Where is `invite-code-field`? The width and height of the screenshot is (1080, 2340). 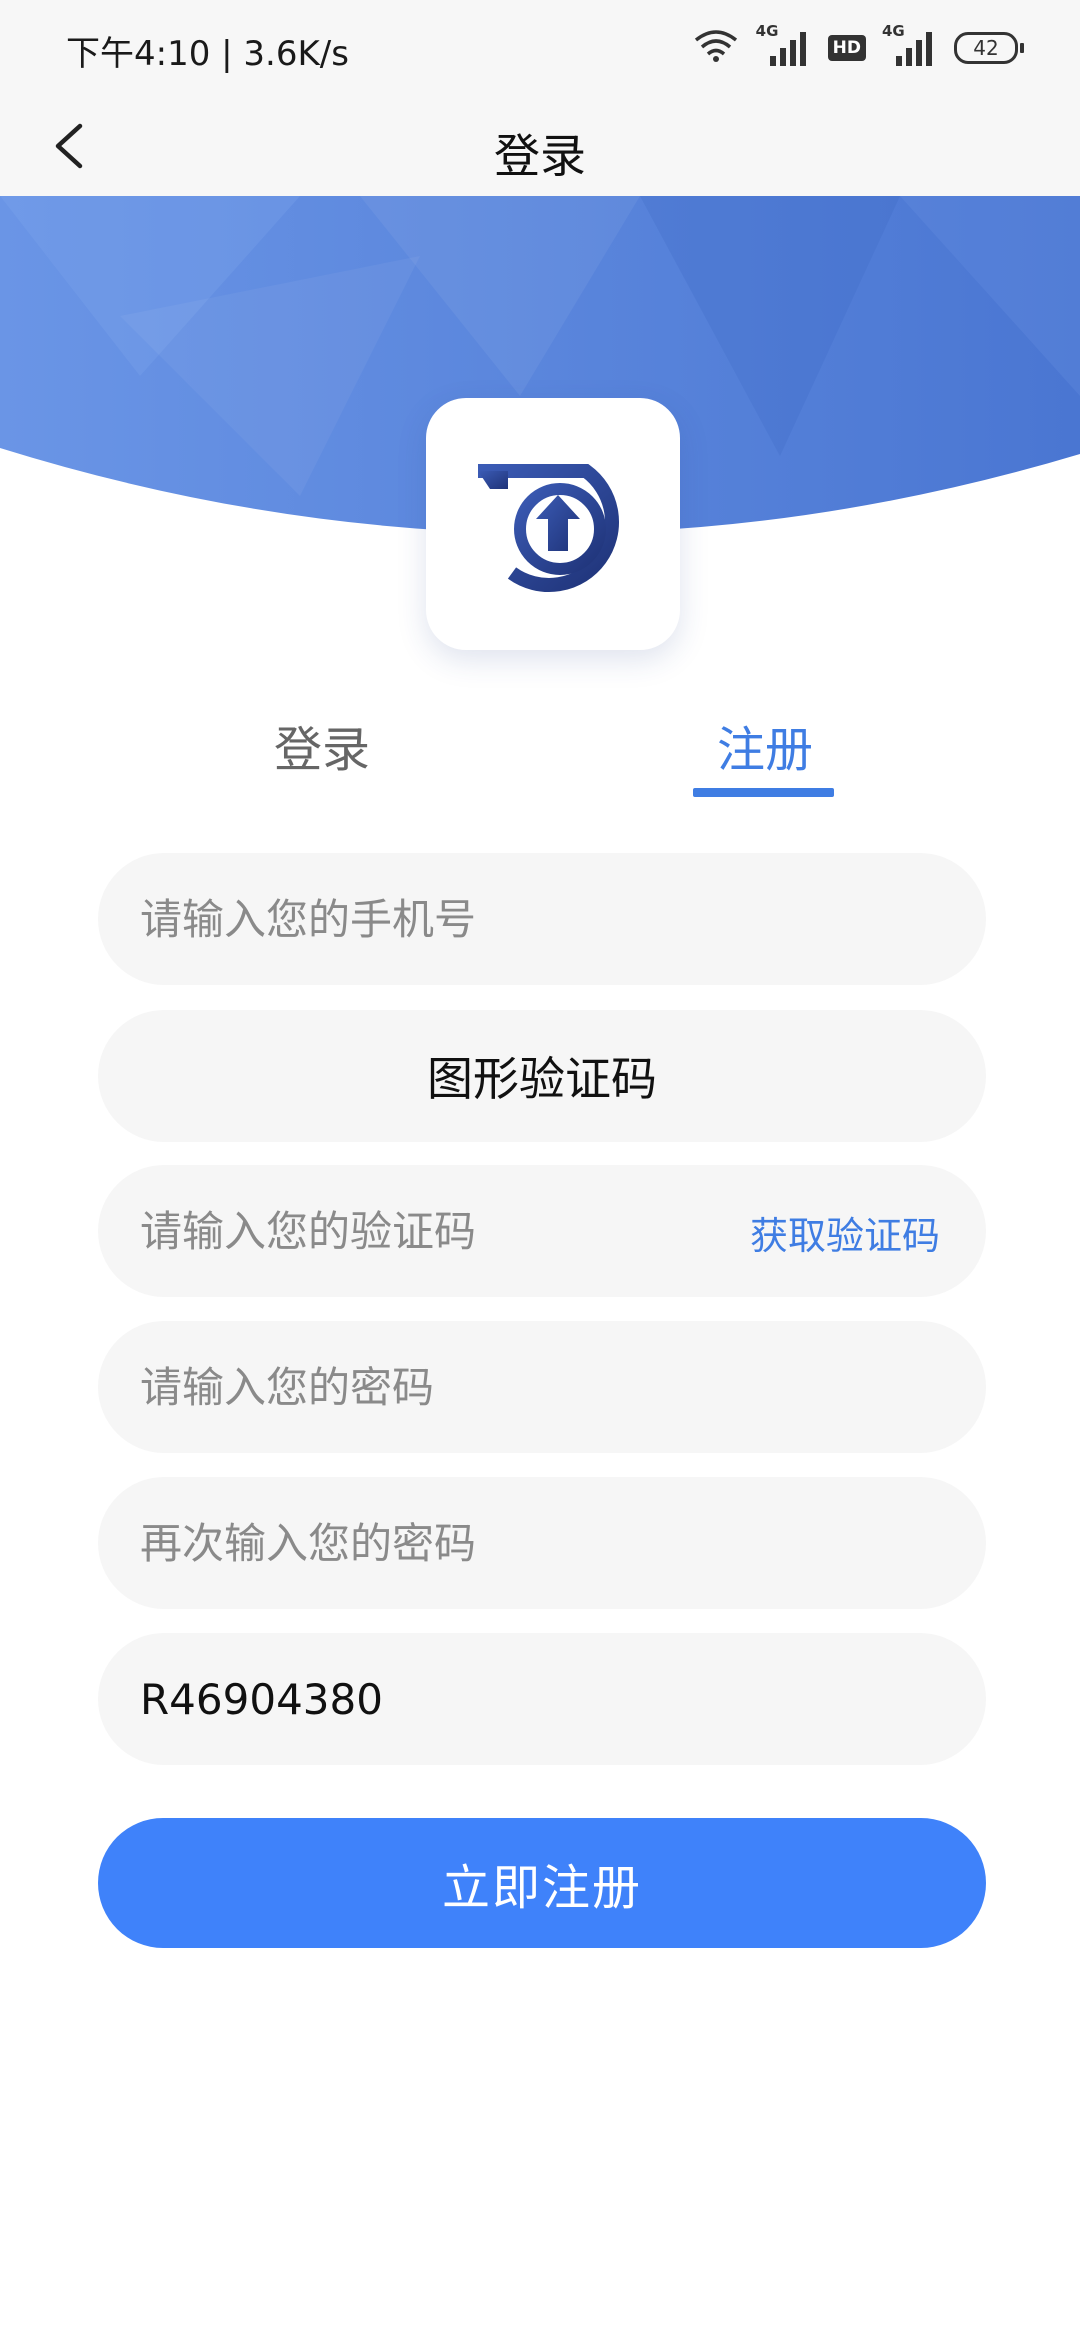 invite-code-field is located at coordinates (542, 1699).